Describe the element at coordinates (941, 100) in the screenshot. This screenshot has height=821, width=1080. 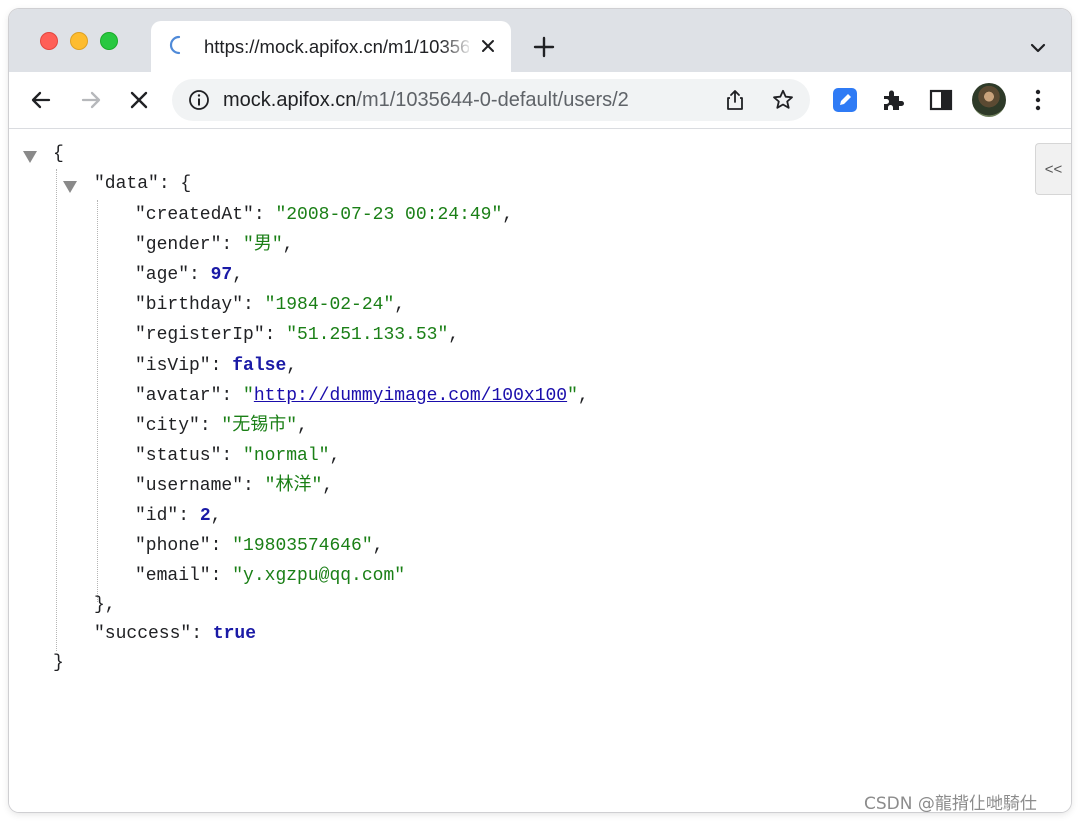
I see `side-panel-icon` at that location.